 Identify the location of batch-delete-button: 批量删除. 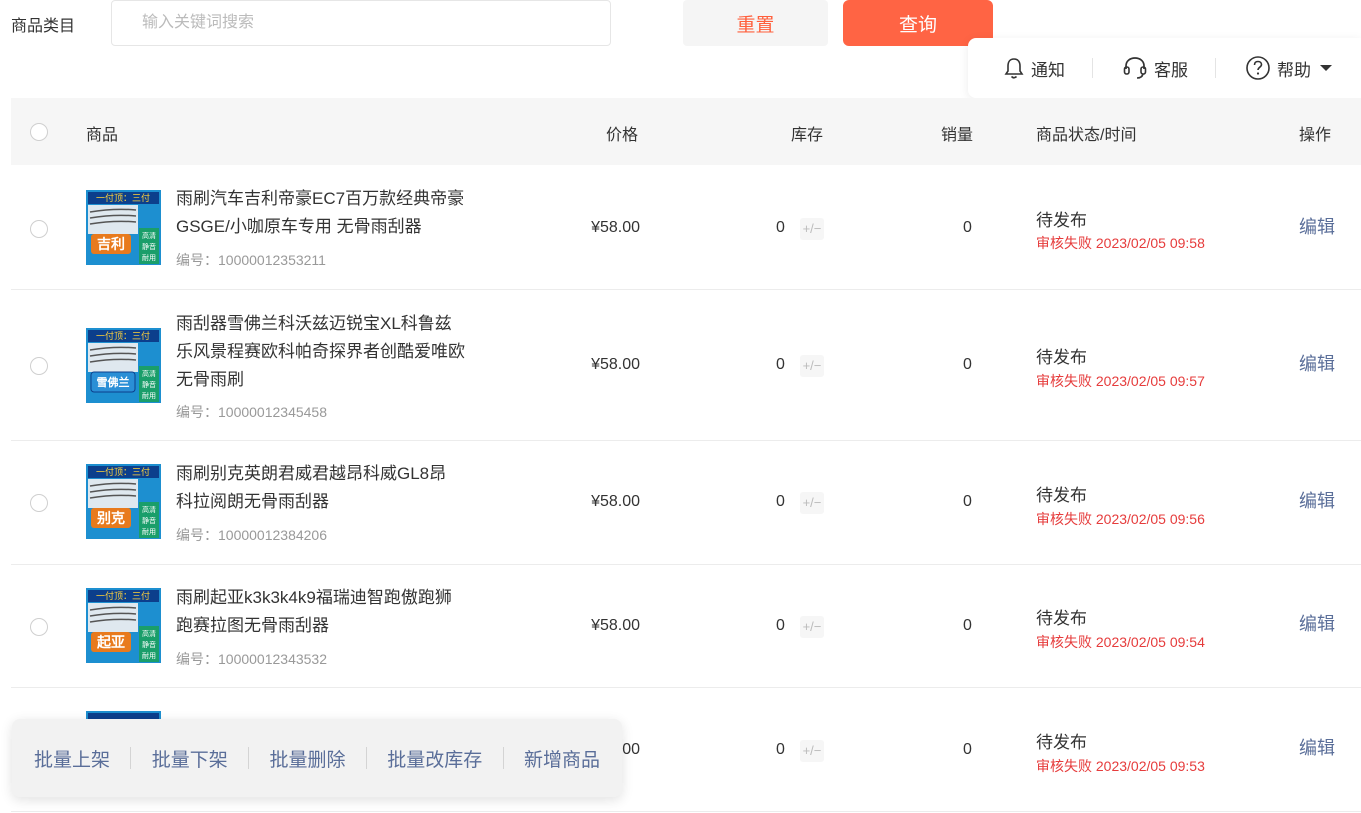
(307, 758).